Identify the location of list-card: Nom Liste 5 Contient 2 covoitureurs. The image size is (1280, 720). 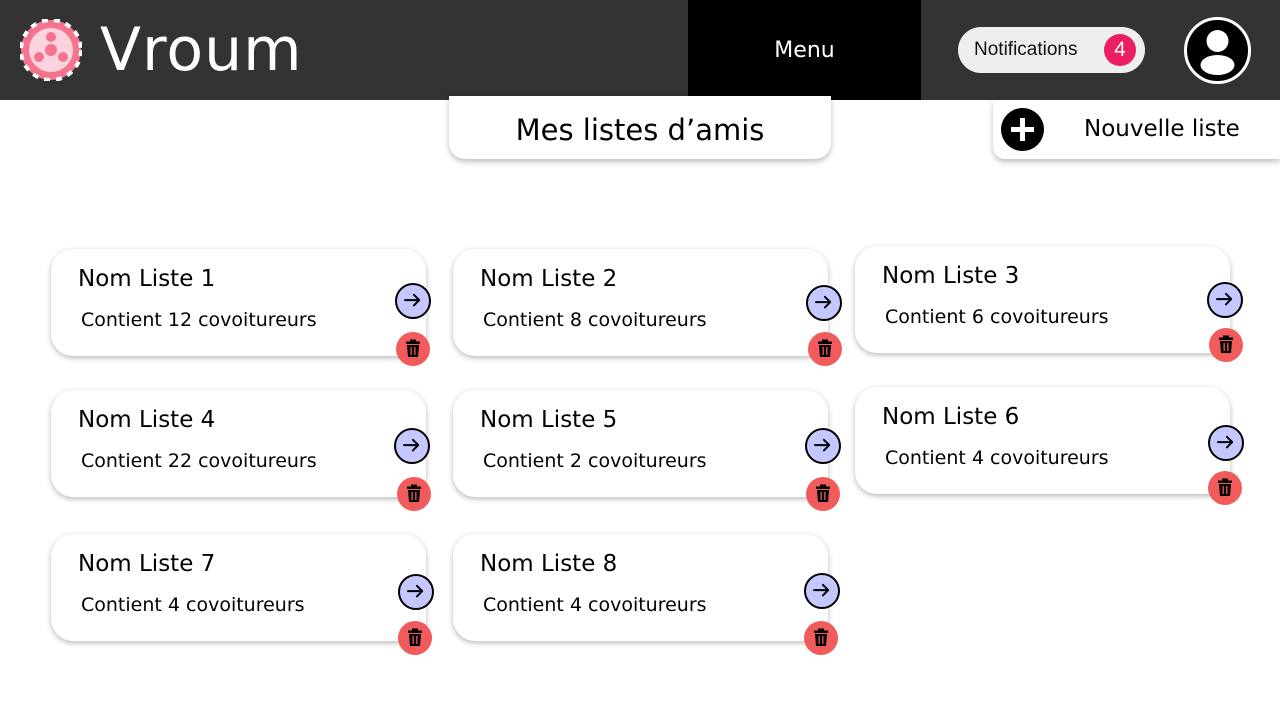
(640, 443).